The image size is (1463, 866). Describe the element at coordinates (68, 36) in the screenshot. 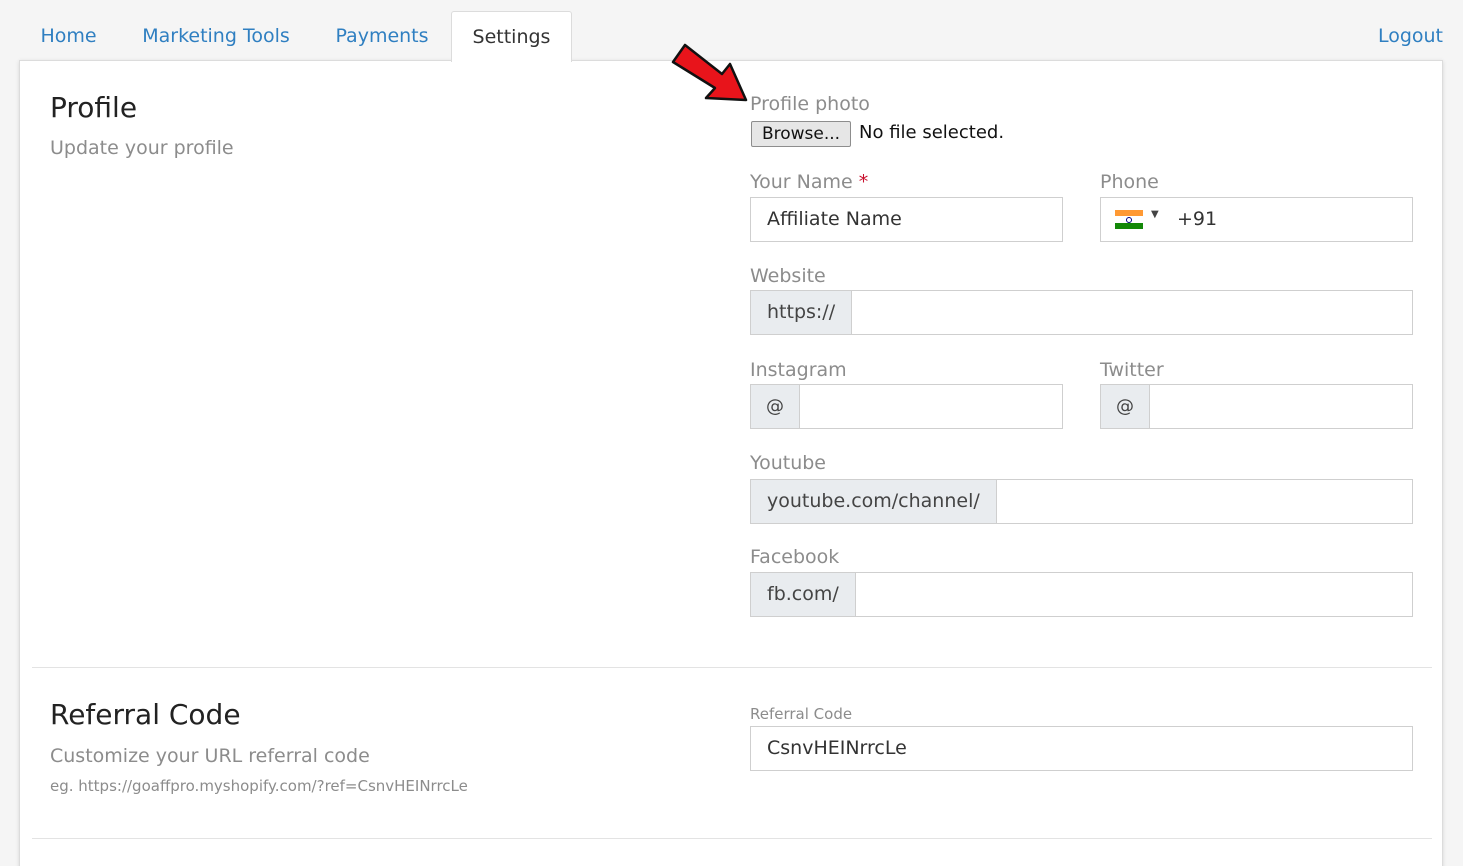

I see `tab-home: Home` at that location.